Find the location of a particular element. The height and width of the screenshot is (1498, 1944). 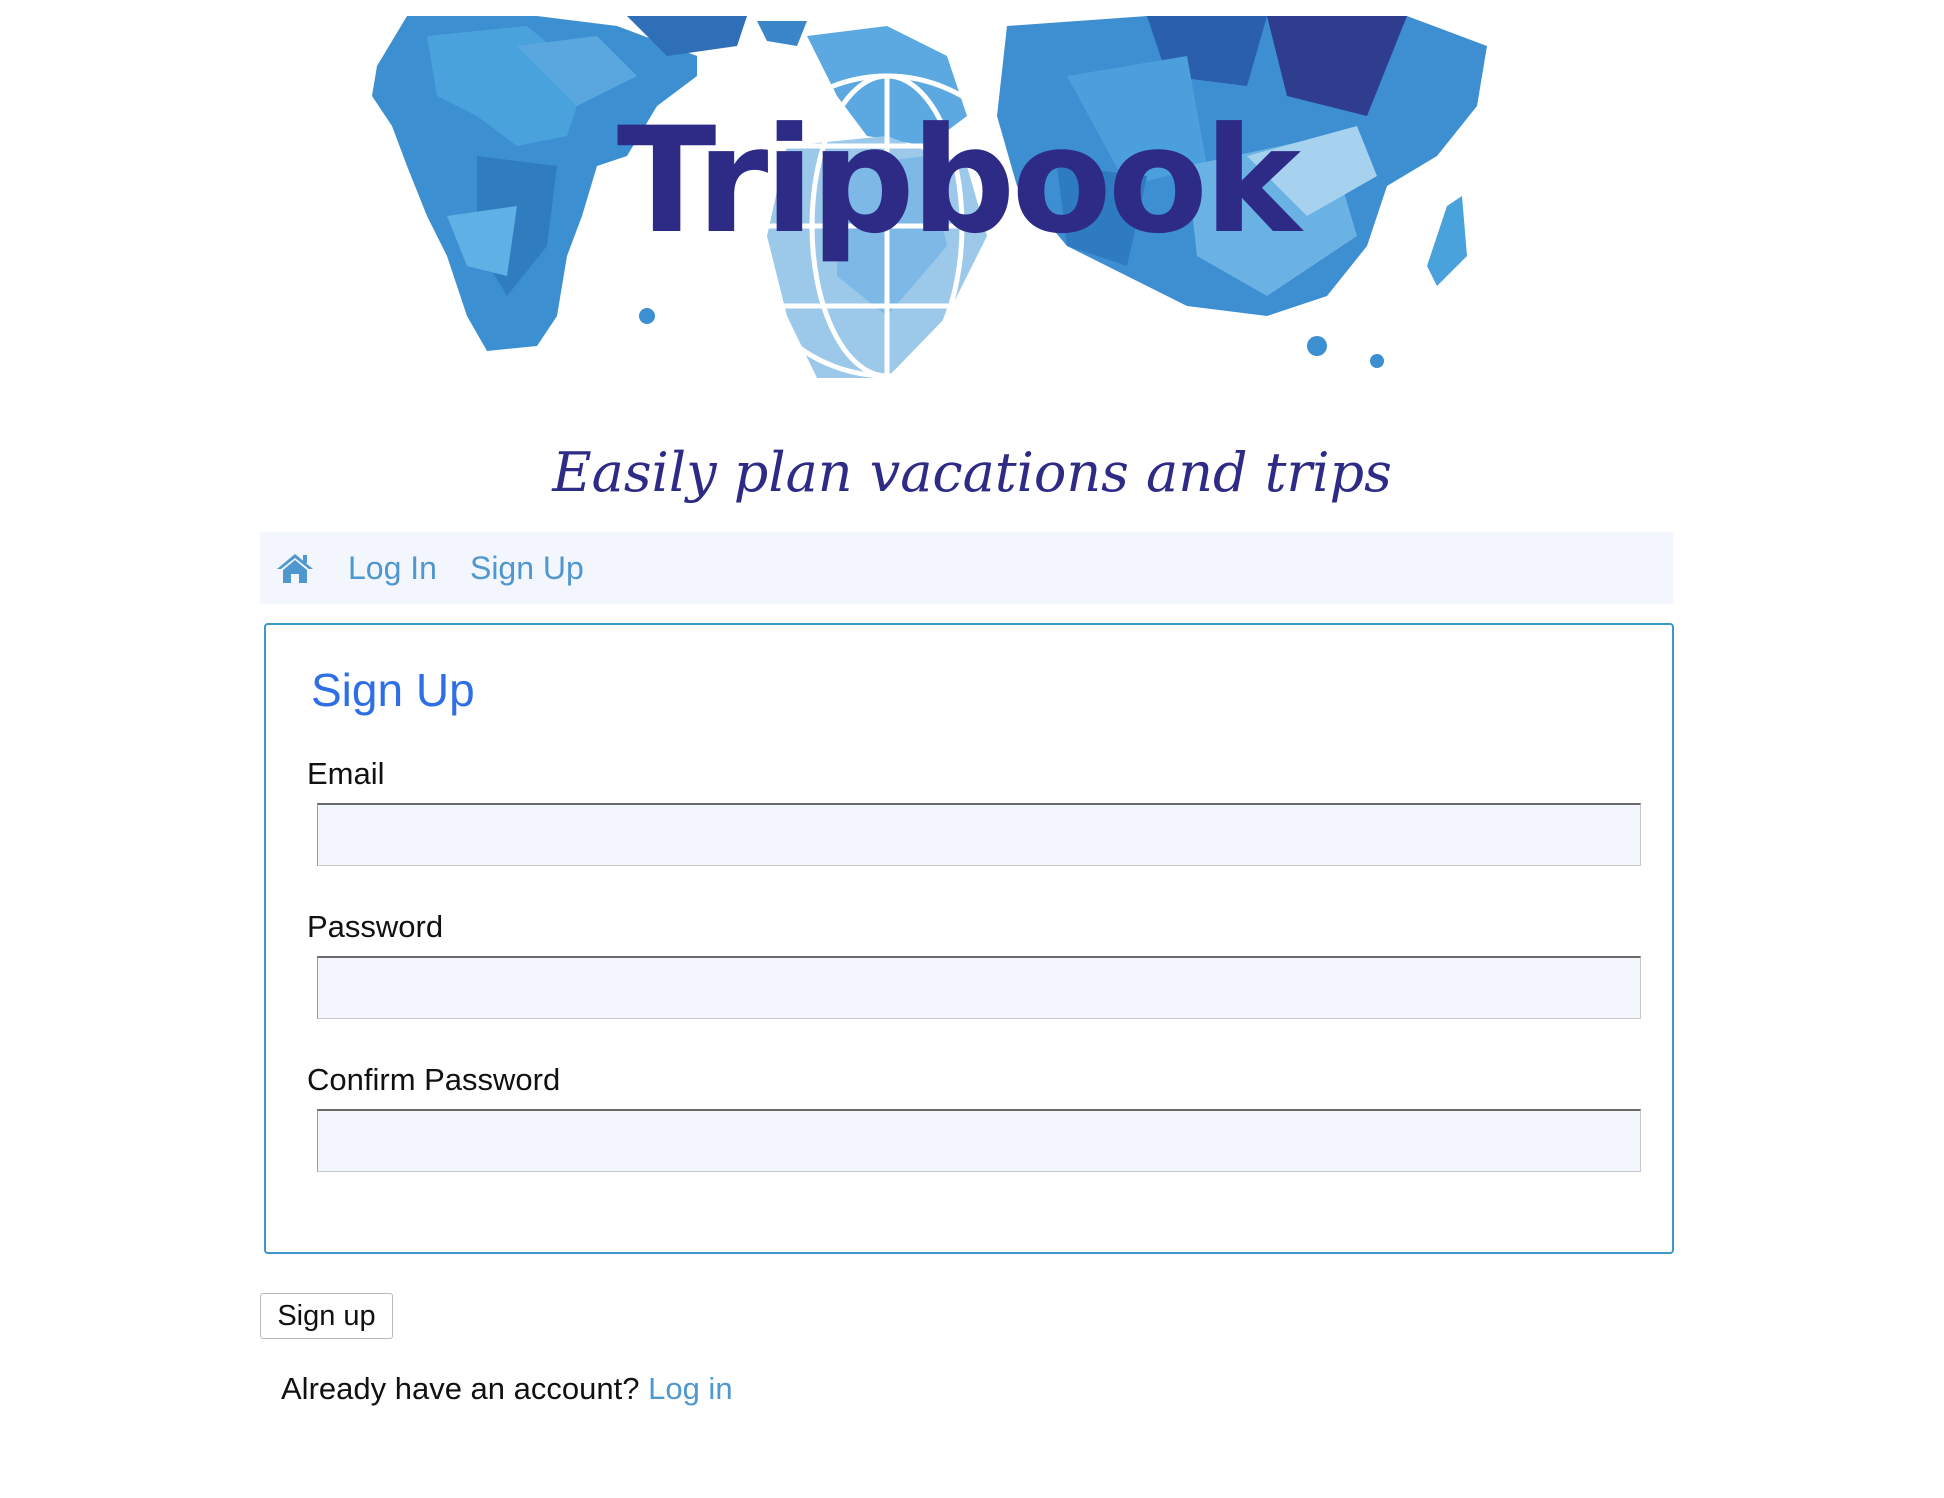

email-field is located at coordinates (979, 834).